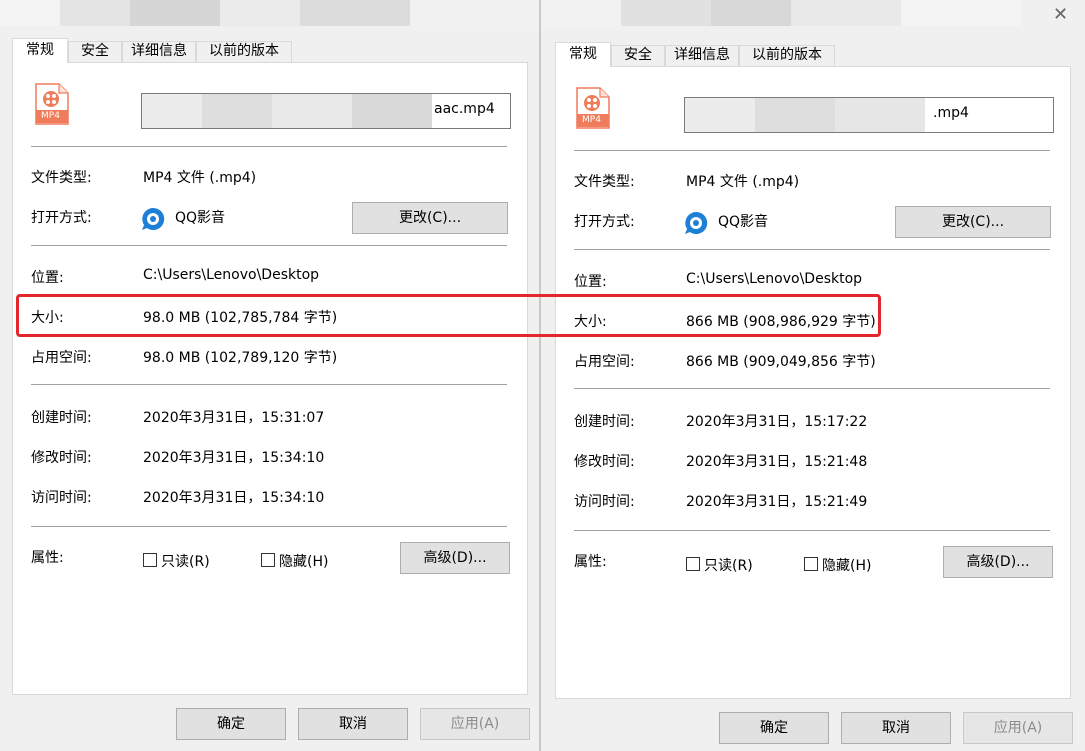  I want to click on accessed-value: 2020年3月31日，15:34:10, so click(234, 498).